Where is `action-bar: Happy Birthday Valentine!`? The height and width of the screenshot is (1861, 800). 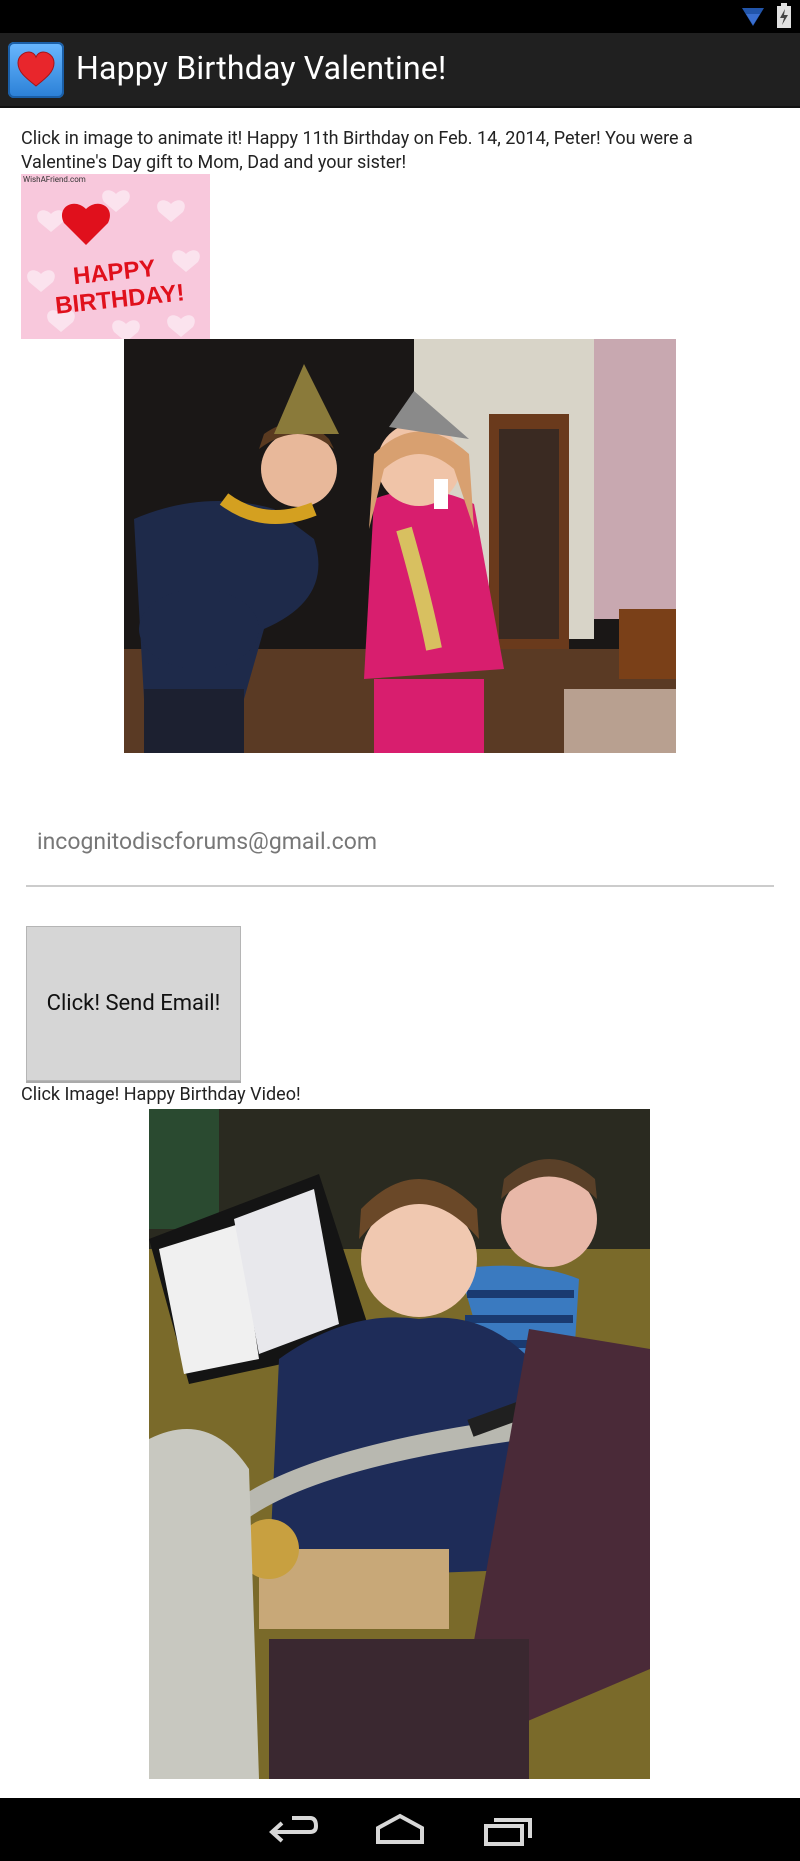 action-bar: Happy Birthday Valentine! is located at coordinates (400, 70).